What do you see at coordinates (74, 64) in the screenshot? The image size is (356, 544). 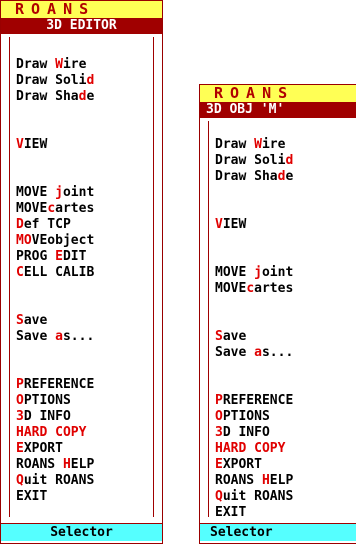 I see `menu-item-text: ire` at bounding box center [74, 64].